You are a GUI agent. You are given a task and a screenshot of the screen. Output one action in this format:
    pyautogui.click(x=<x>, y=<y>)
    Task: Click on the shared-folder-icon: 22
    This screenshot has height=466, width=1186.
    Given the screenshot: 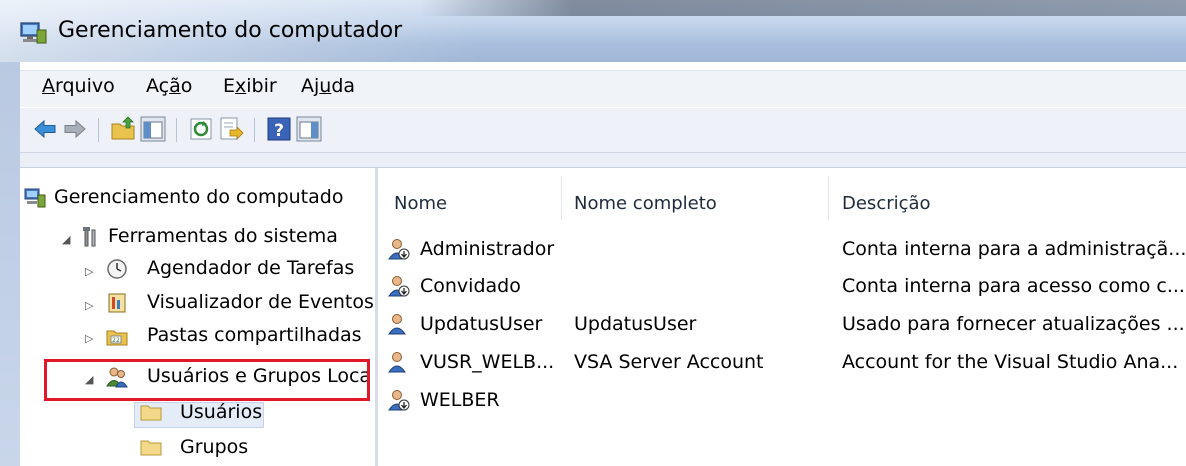 What is the action you would take?
    pyautogui.click(x=117, y=338)
    